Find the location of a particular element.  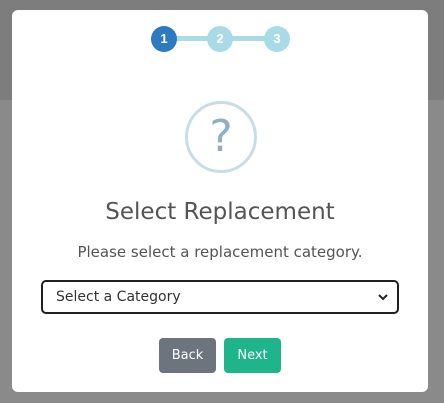

dialog-subtitle: Please select a replacement category. is located at coordinates (220, 252).